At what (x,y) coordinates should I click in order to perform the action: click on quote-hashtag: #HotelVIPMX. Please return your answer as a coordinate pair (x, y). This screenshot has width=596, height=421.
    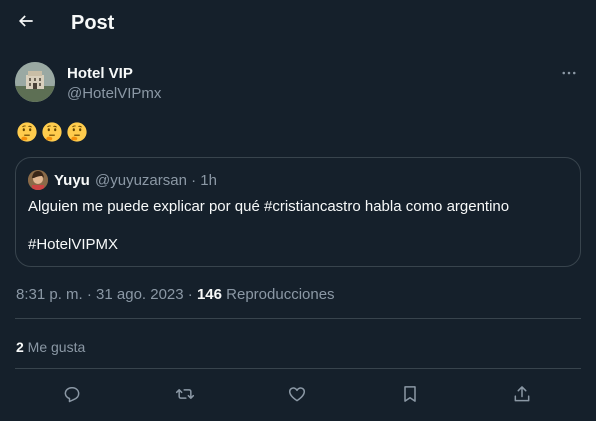
    Looking at the image, I should click on (73, 244).